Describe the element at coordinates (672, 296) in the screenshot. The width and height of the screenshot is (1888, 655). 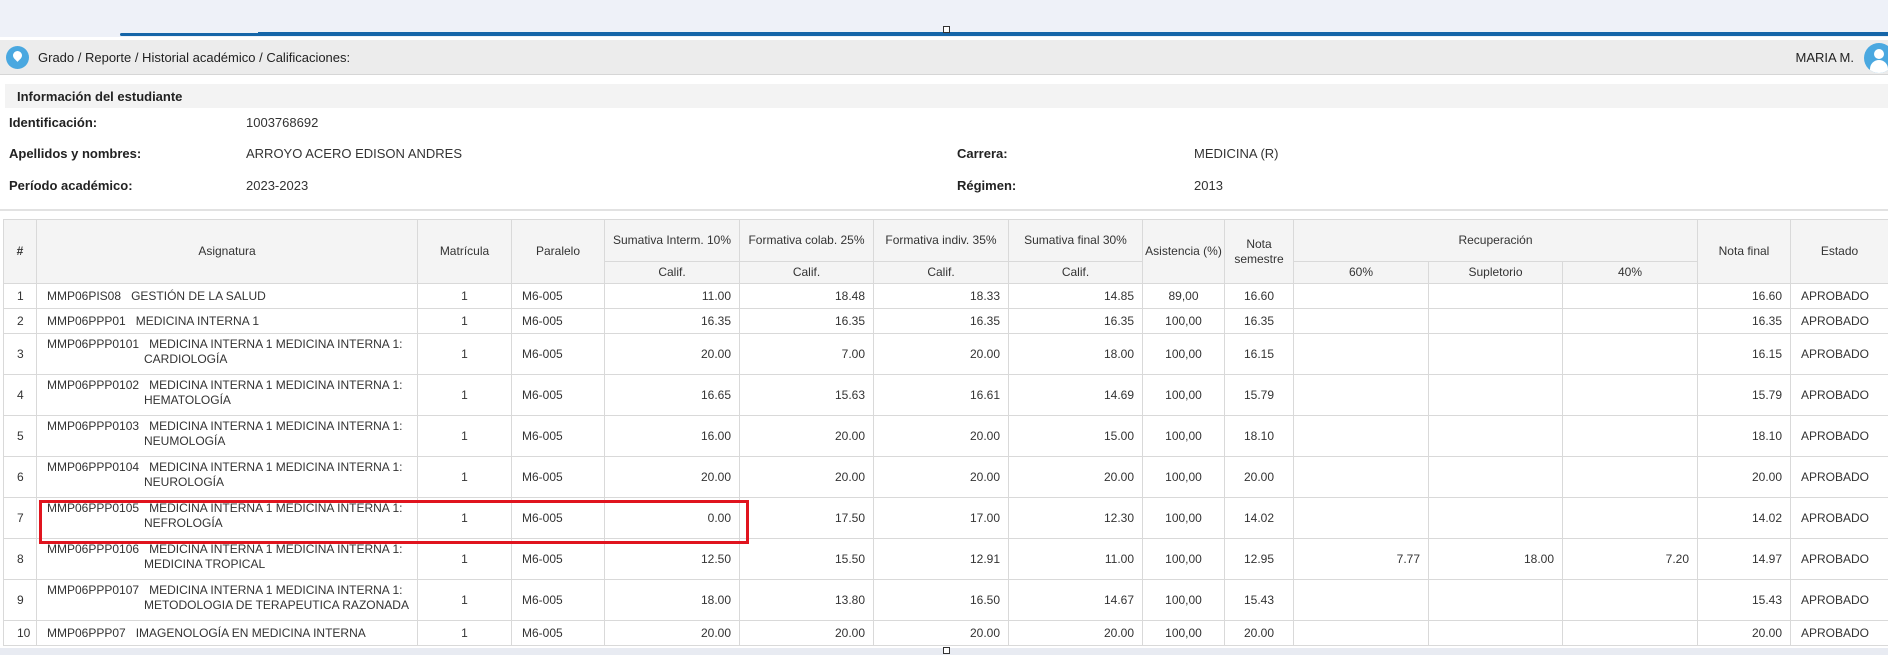
I see `sumativa-interm-cell: 11.00` at that location.